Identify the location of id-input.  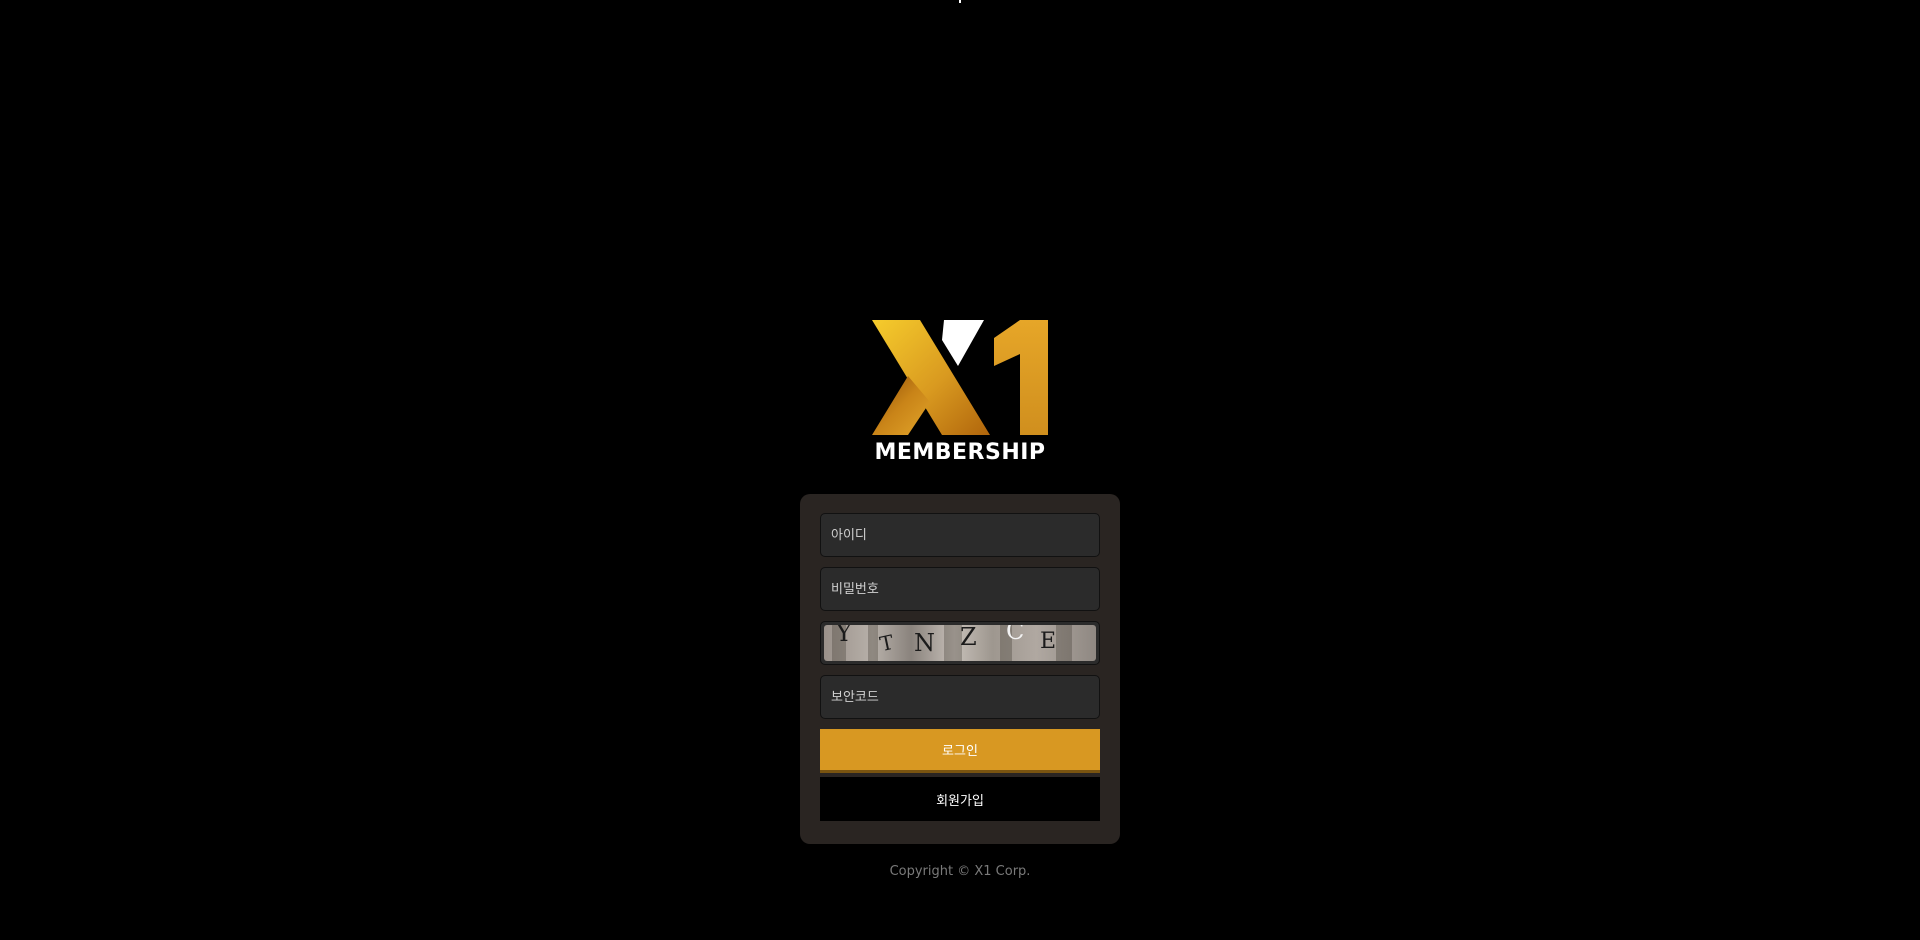
(960, 535).